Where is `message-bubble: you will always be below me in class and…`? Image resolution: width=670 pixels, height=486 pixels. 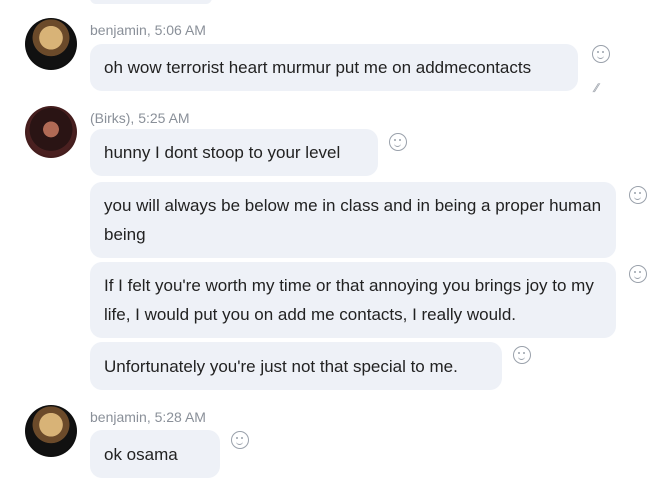 message-bubble: you will always be below me in class and… is located at coordinates (353, 220).